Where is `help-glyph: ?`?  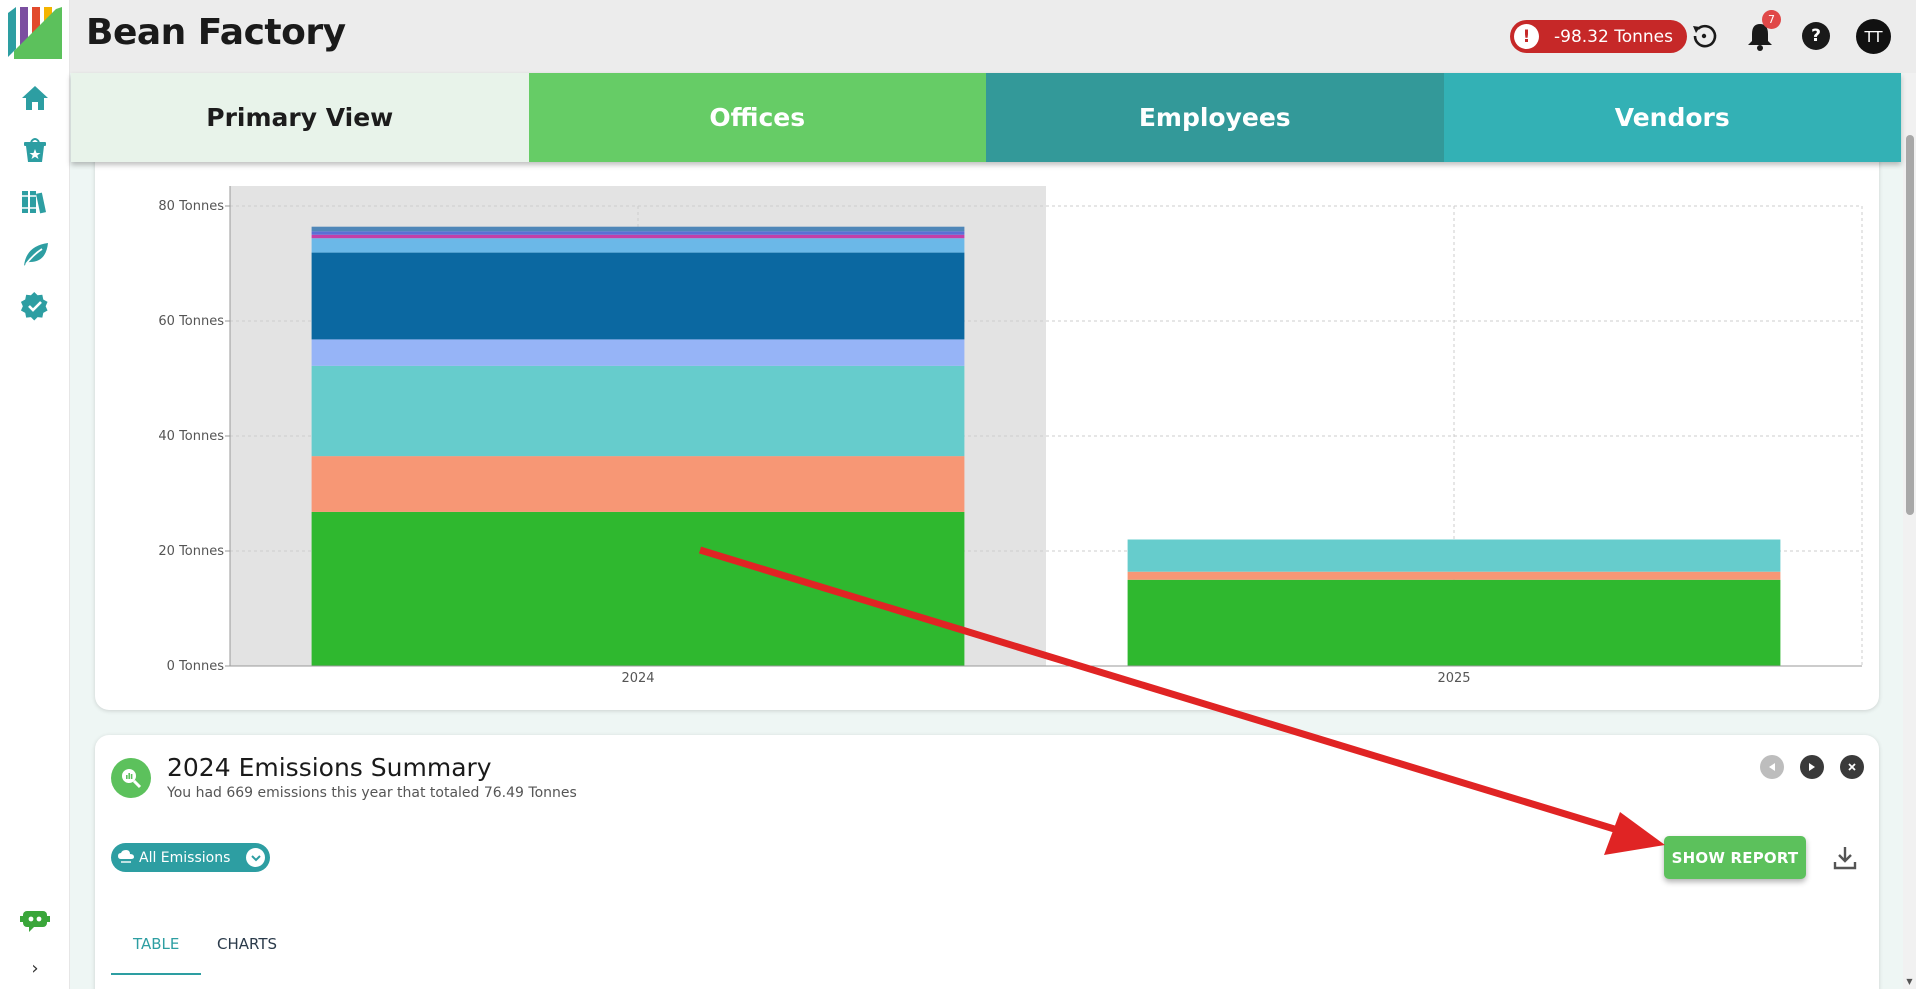 help-glyph: ? is located at coordinates (1816, 36).